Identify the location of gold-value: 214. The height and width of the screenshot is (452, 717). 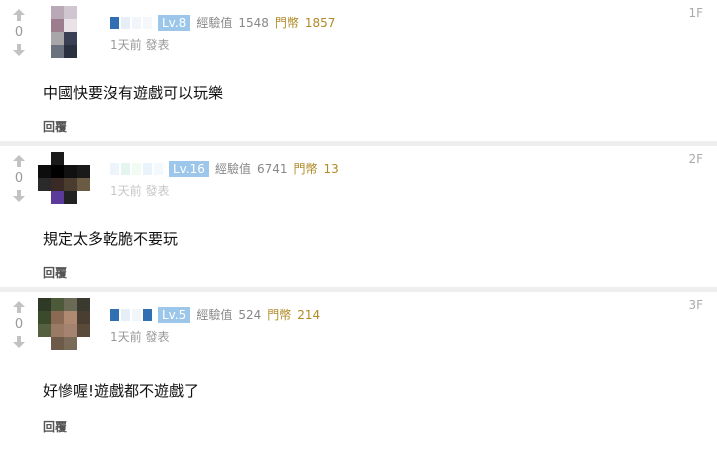
(309, 315).